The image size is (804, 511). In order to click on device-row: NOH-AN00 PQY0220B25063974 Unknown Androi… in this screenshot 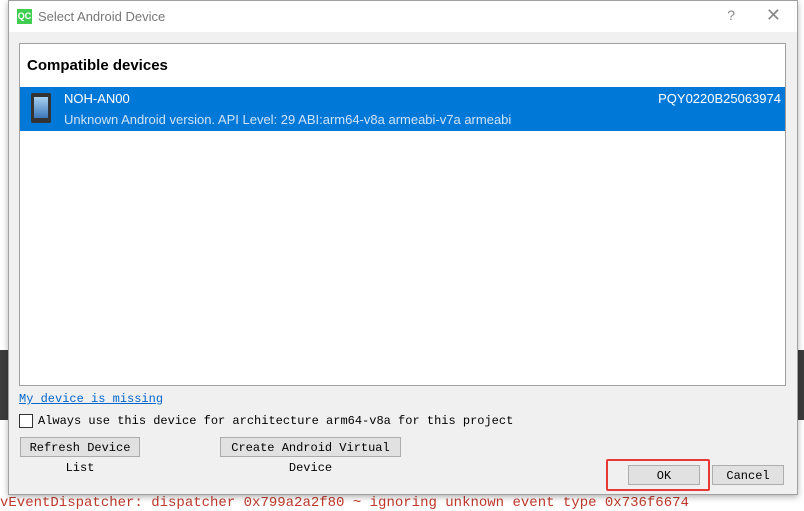, I will do `click(402, 109)`.